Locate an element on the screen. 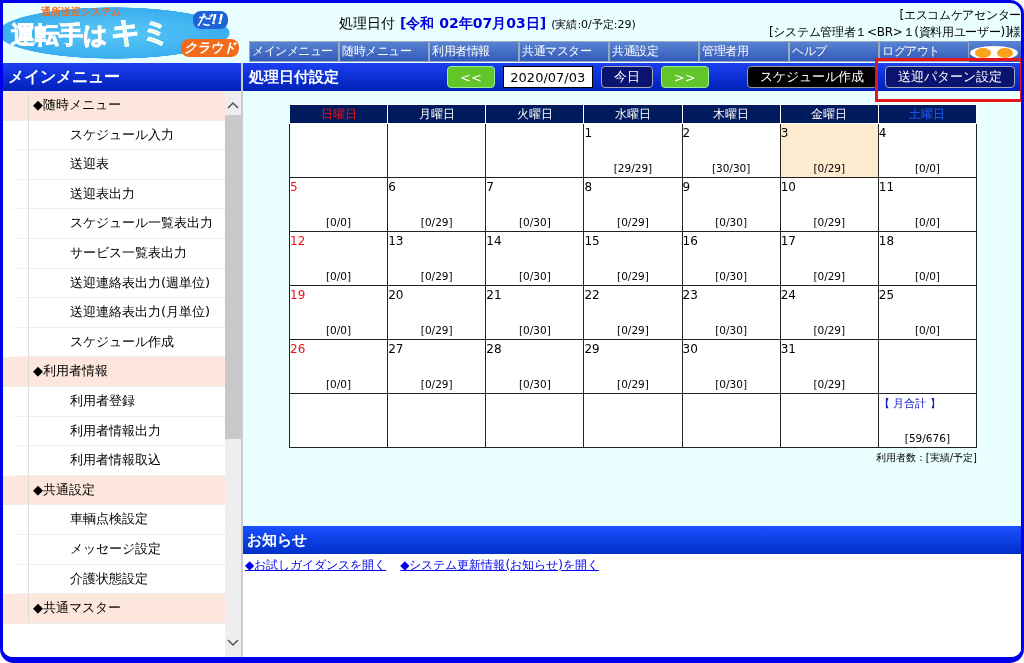  day-number: 29 is located at coordinates (592, 348).